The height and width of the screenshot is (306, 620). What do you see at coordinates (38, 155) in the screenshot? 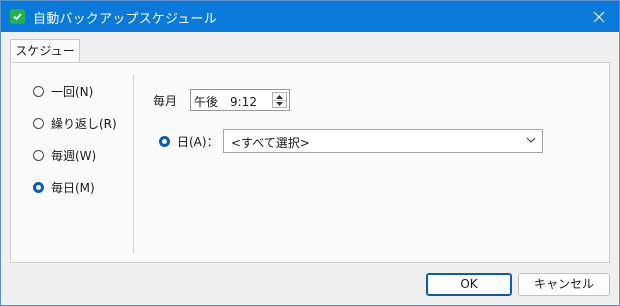
I see `radio-weekly-indicator` at bounding box center [38, 155].